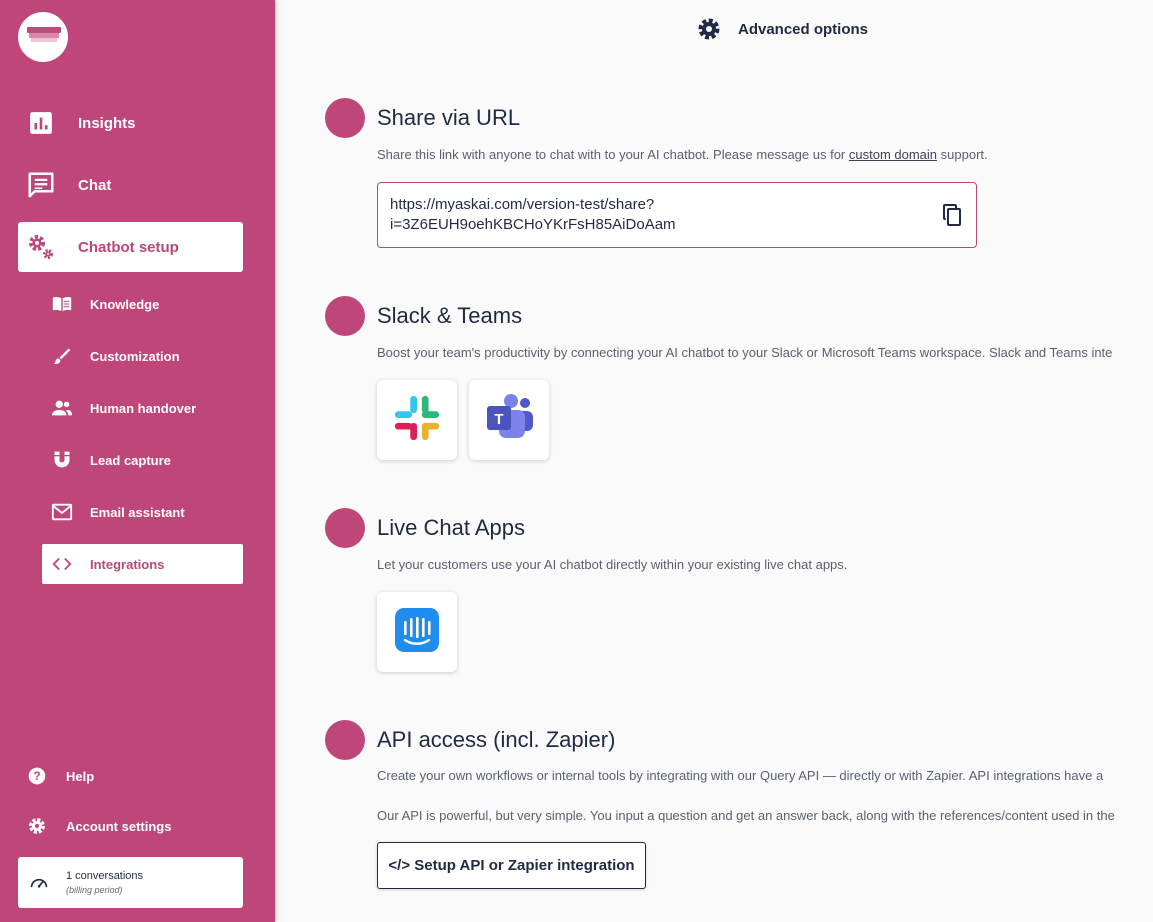 The width and height of the screenshot is (1153, 922). Describe the element at coordinates (94, 890) in the screenshot. I see `usage-period: (billing period)` at that location.